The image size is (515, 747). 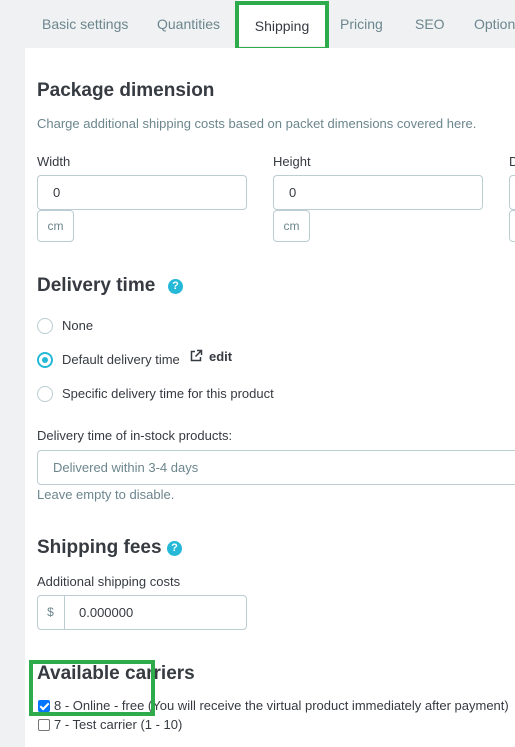 I want to click on radio-default-delivery-label: Default delivery time, so click(x=121, y=359).